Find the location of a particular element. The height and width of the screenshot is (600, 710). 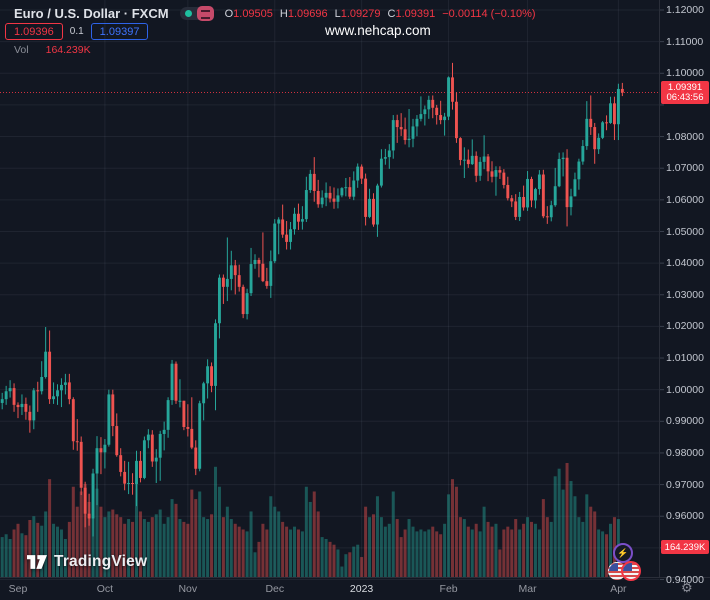

price-axis-label: 1.12000 is located at coordinates (685, 10).